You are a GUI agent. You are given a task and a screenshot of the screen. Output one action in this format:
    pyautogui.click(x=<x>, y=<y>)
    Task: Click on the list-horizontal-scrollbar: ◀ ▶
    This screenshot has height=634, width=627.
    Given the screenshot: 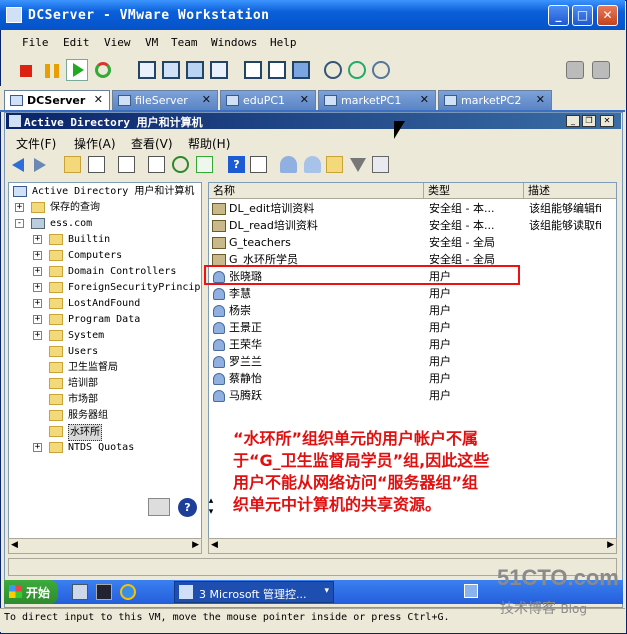 What is the action you would take?
    pyautogui.click(x=412, y=546)
    